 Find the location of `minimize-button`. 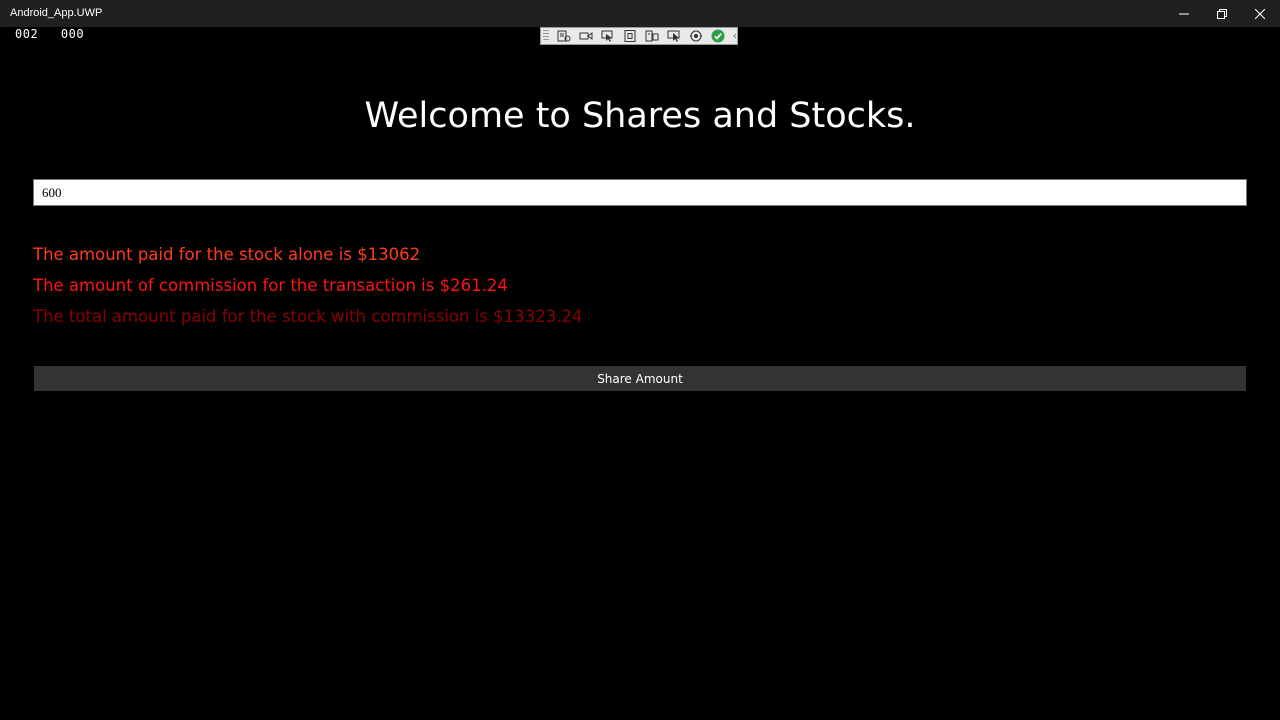

minimize-button is located at coordinates (1184, 13).